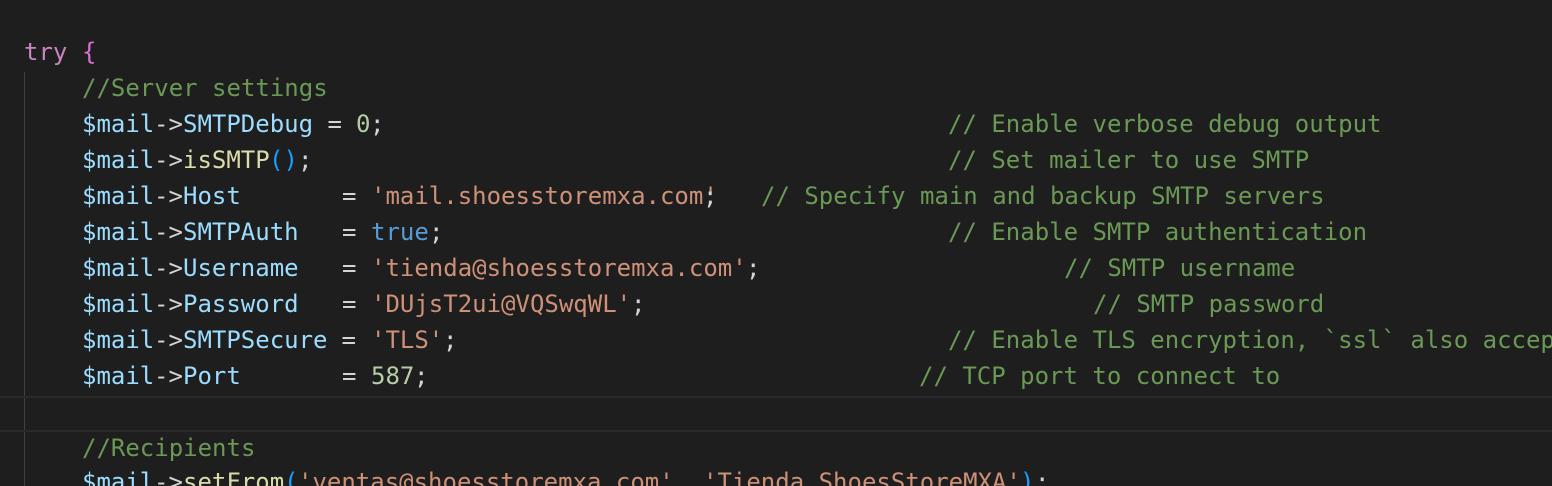 This screenshot has height=486, width=1552. I want to click on method-setfrom: setFrom, so click(234, 477).